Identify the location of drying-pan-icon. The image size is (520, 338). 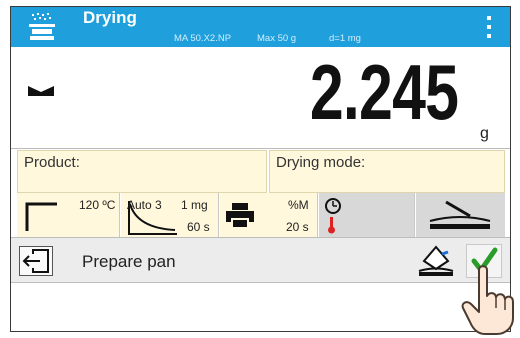
(42, 26).